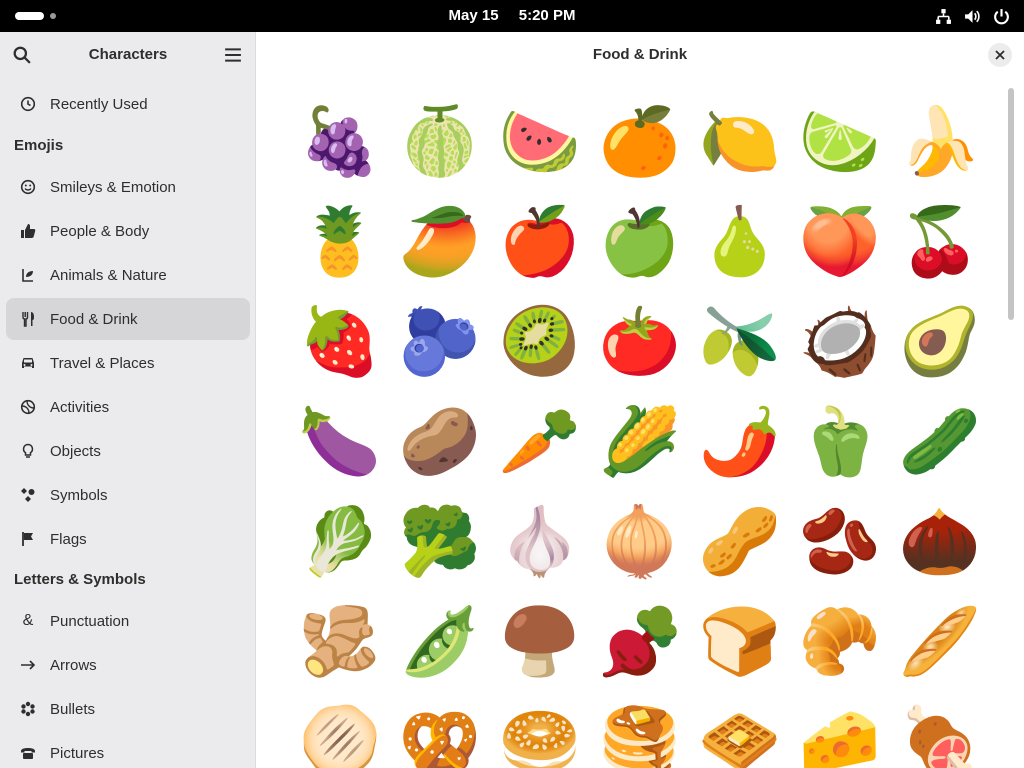  I want to click on emoji-glyph: 🍉, so click(540, 141).